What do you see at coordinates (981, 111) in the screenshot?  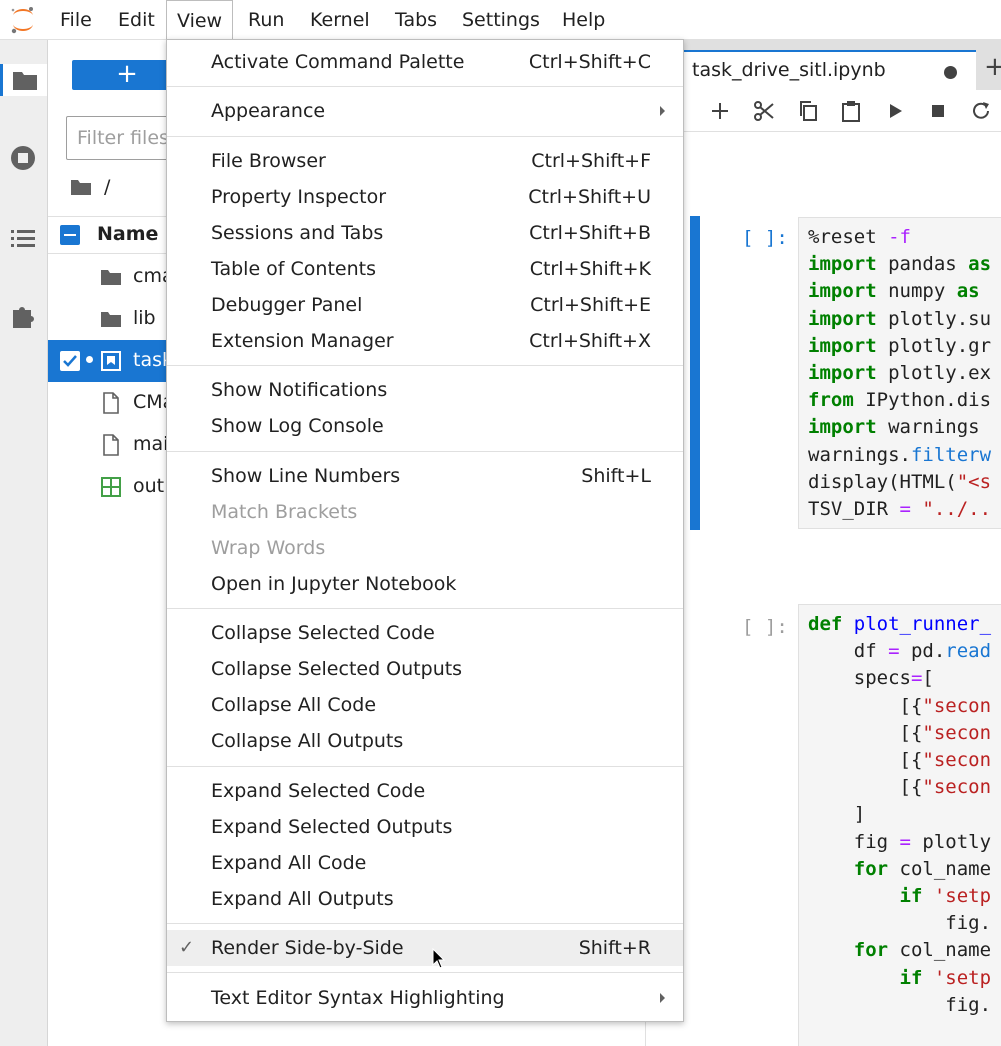 I see `restart-icon` at bounding box center [981, 111].